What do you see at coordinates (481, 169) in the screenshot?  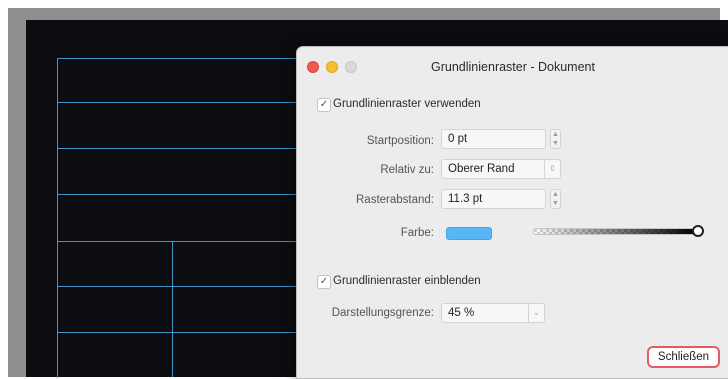 I see `relative-to-value: Oberer Rand` at bounding box center [481, 169].